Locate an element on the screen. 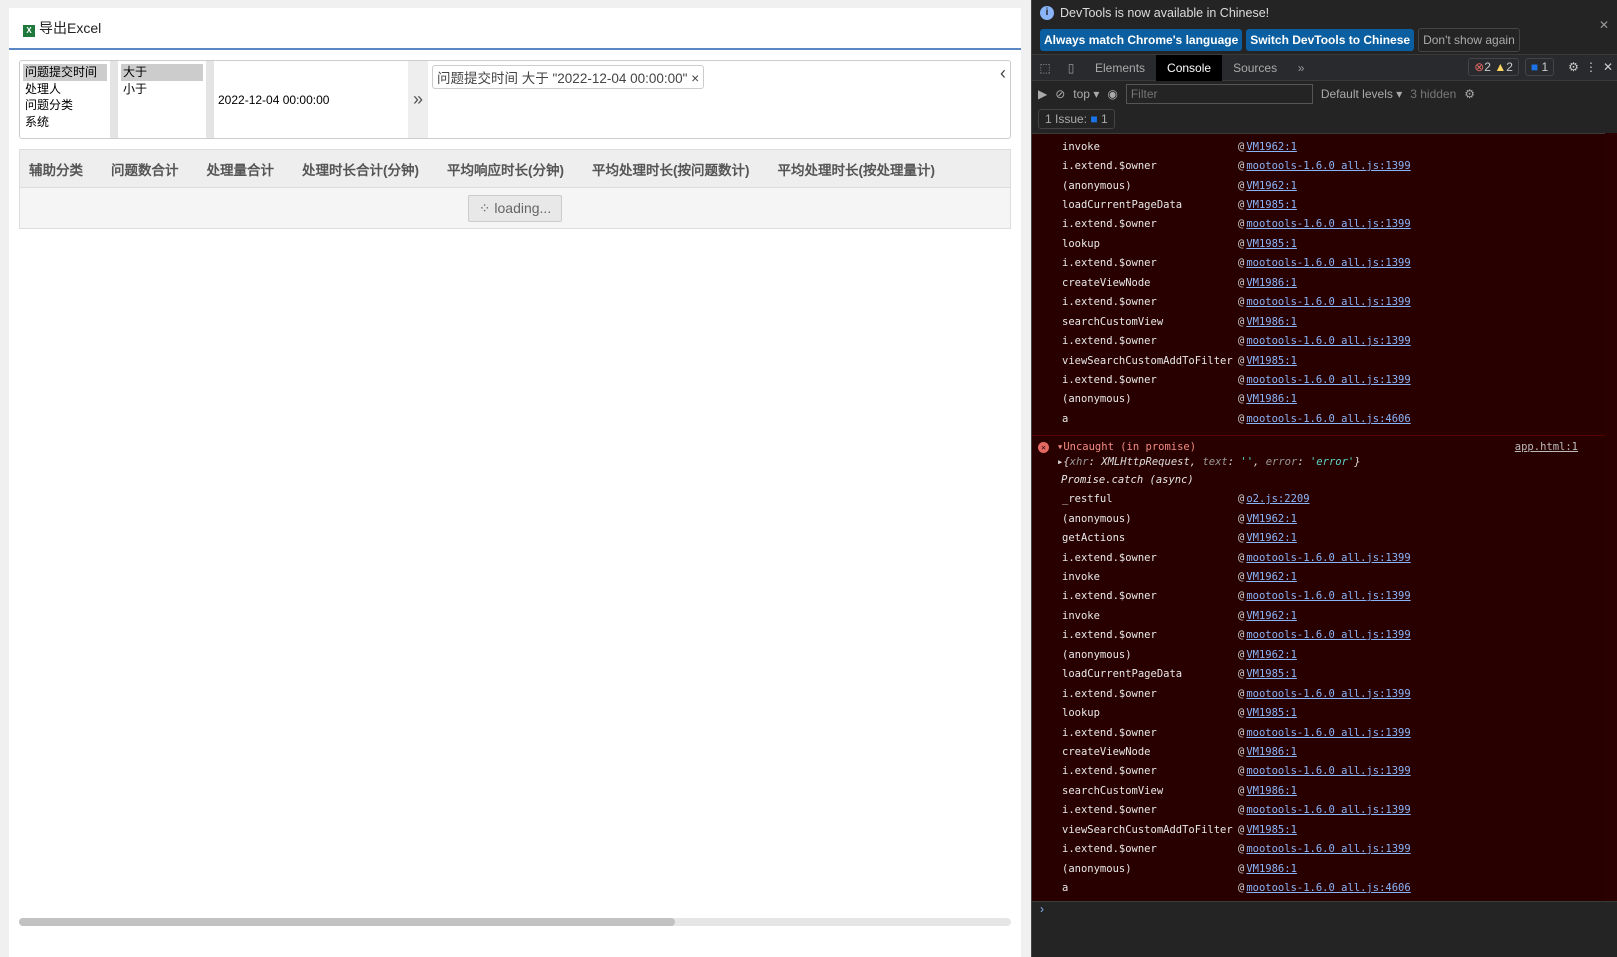 The image size is (1617, 957). field-option: 问题提交时间 is located at coordinates (65, 72).